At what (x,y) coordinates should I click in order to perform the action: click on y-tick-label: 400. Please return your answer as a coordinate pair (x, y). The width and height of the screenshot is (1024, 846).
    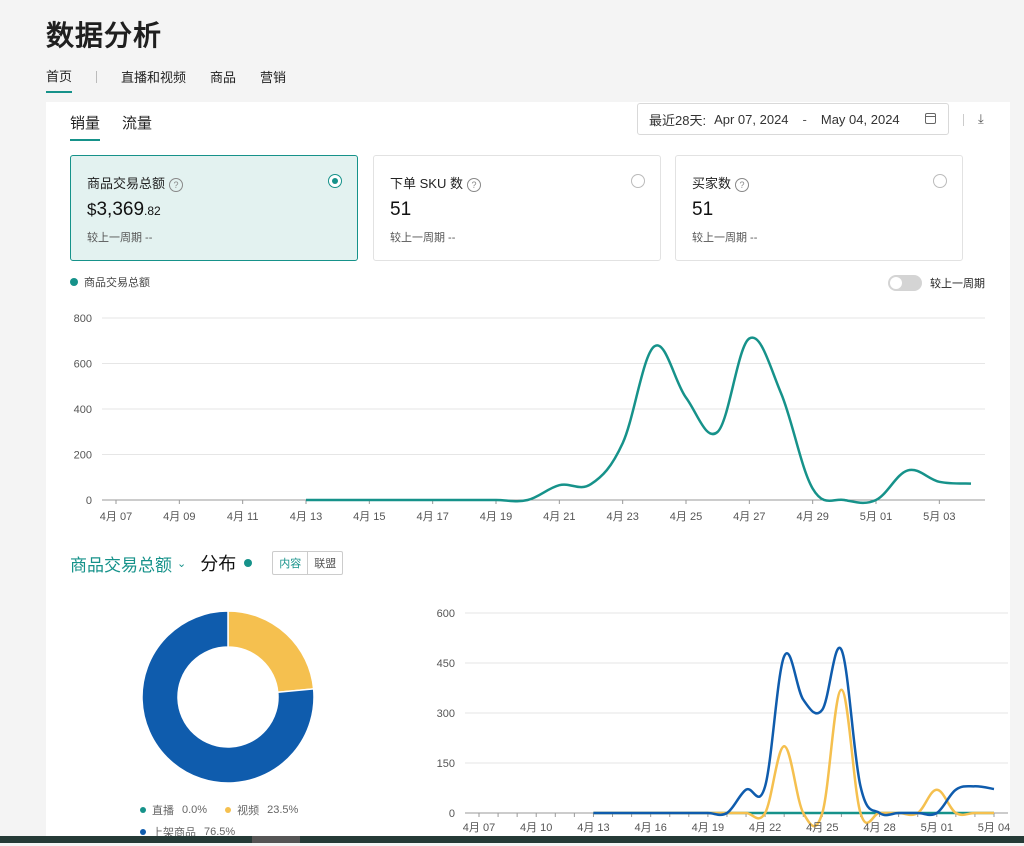
    Looking at the image, I should click on (83, 410).